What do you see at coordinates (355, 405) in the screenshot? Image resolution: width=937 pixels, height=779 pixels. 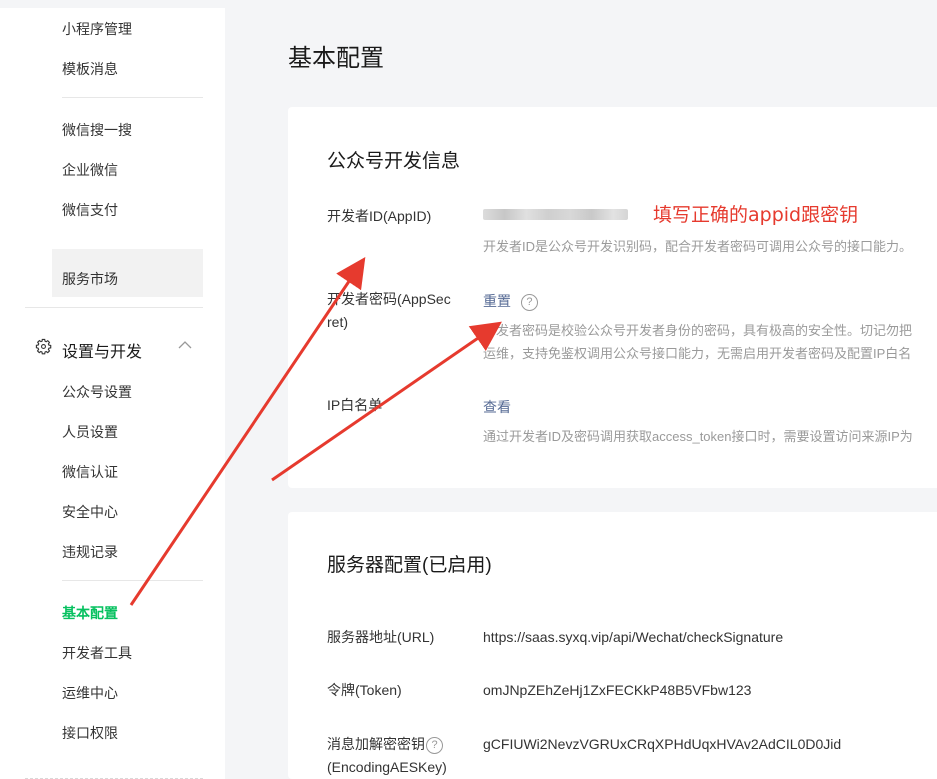 I see `ip-whitelist-label: IP白名单` at bounding box center [355, 405].